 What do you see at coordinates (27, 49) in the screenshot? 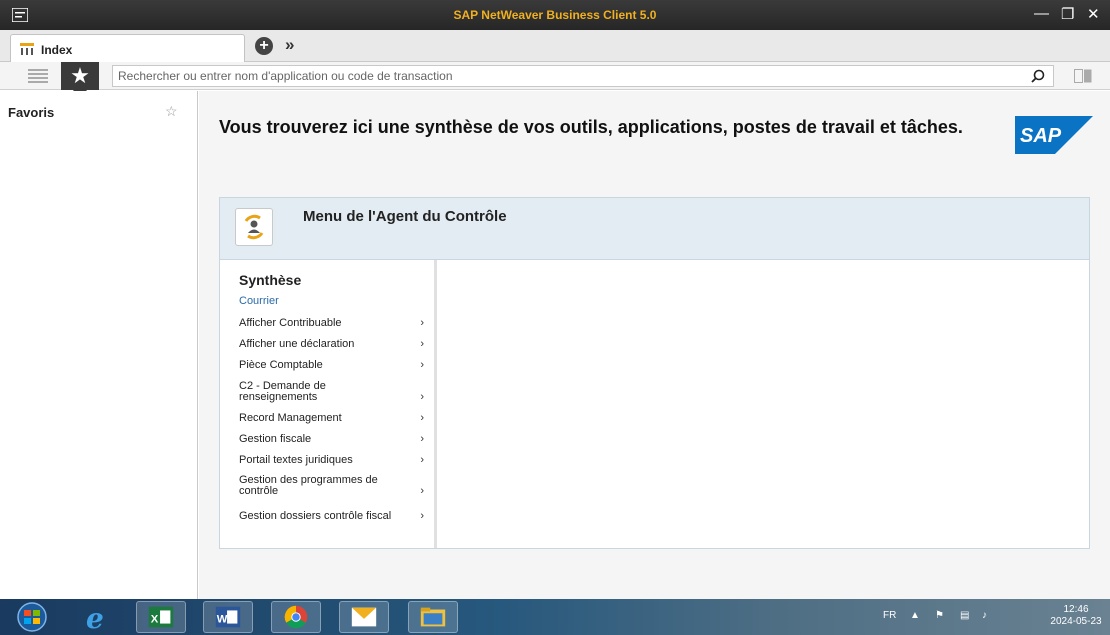
I see `hierarchy-icon` at bounding box center [27, 49].